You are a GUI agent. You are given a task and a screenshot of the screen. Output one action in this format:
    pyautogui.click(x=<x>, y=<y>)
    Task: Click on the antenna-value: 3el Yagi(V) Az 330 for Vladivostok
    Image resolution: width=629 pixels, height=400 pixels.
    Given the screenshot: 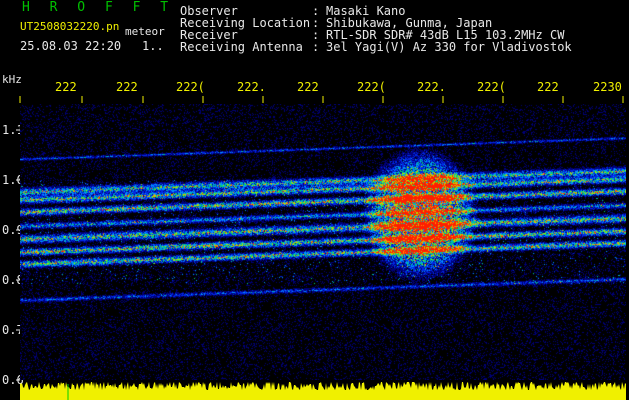 What is the action you would take?
    pyautogui.click(x=449, y=47)
    